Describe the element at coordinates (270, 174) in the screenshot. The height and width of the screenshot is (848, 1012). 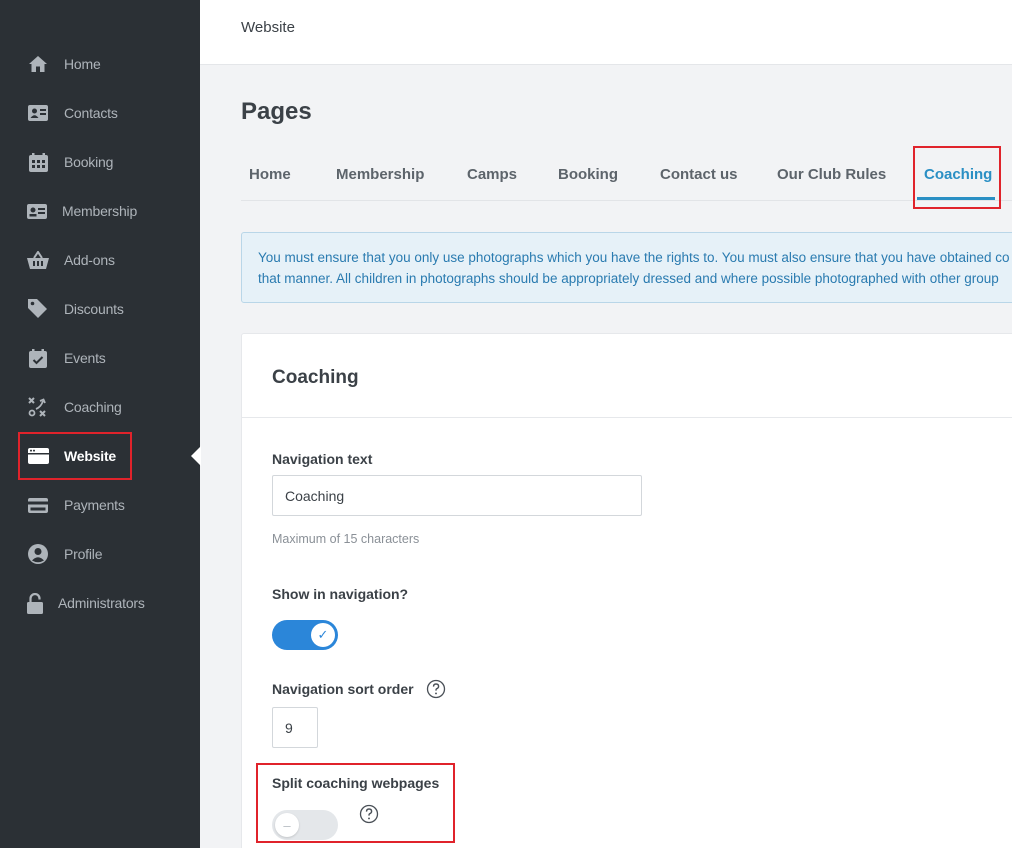
I see `tab-home: Home` at that location.